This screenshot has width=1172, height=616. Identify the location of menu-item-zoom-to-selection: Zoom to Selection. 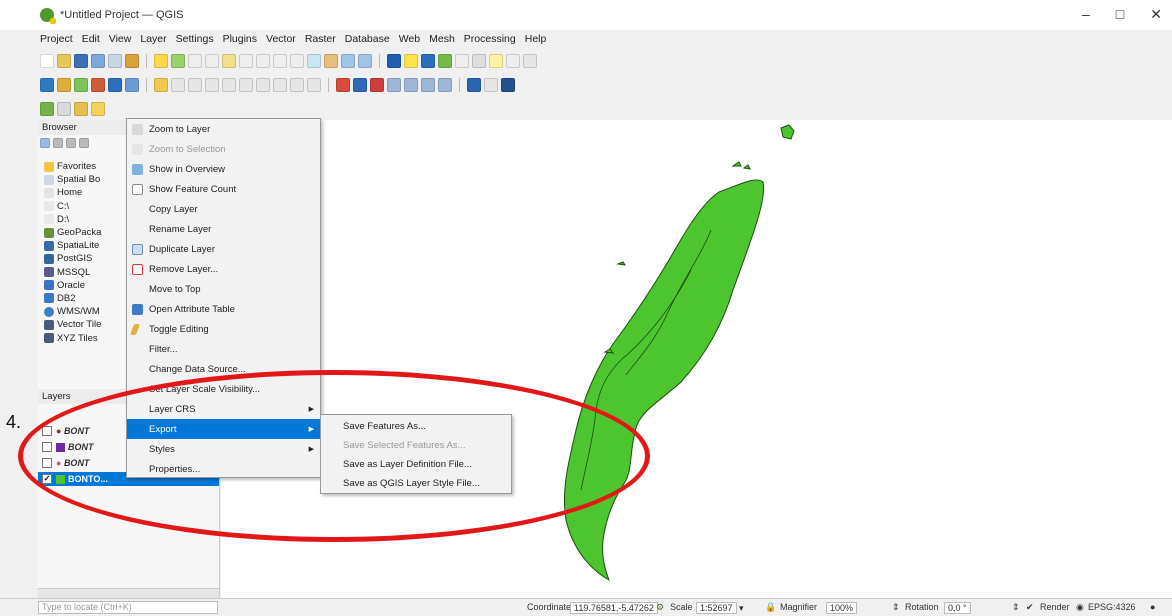
(223, 149).